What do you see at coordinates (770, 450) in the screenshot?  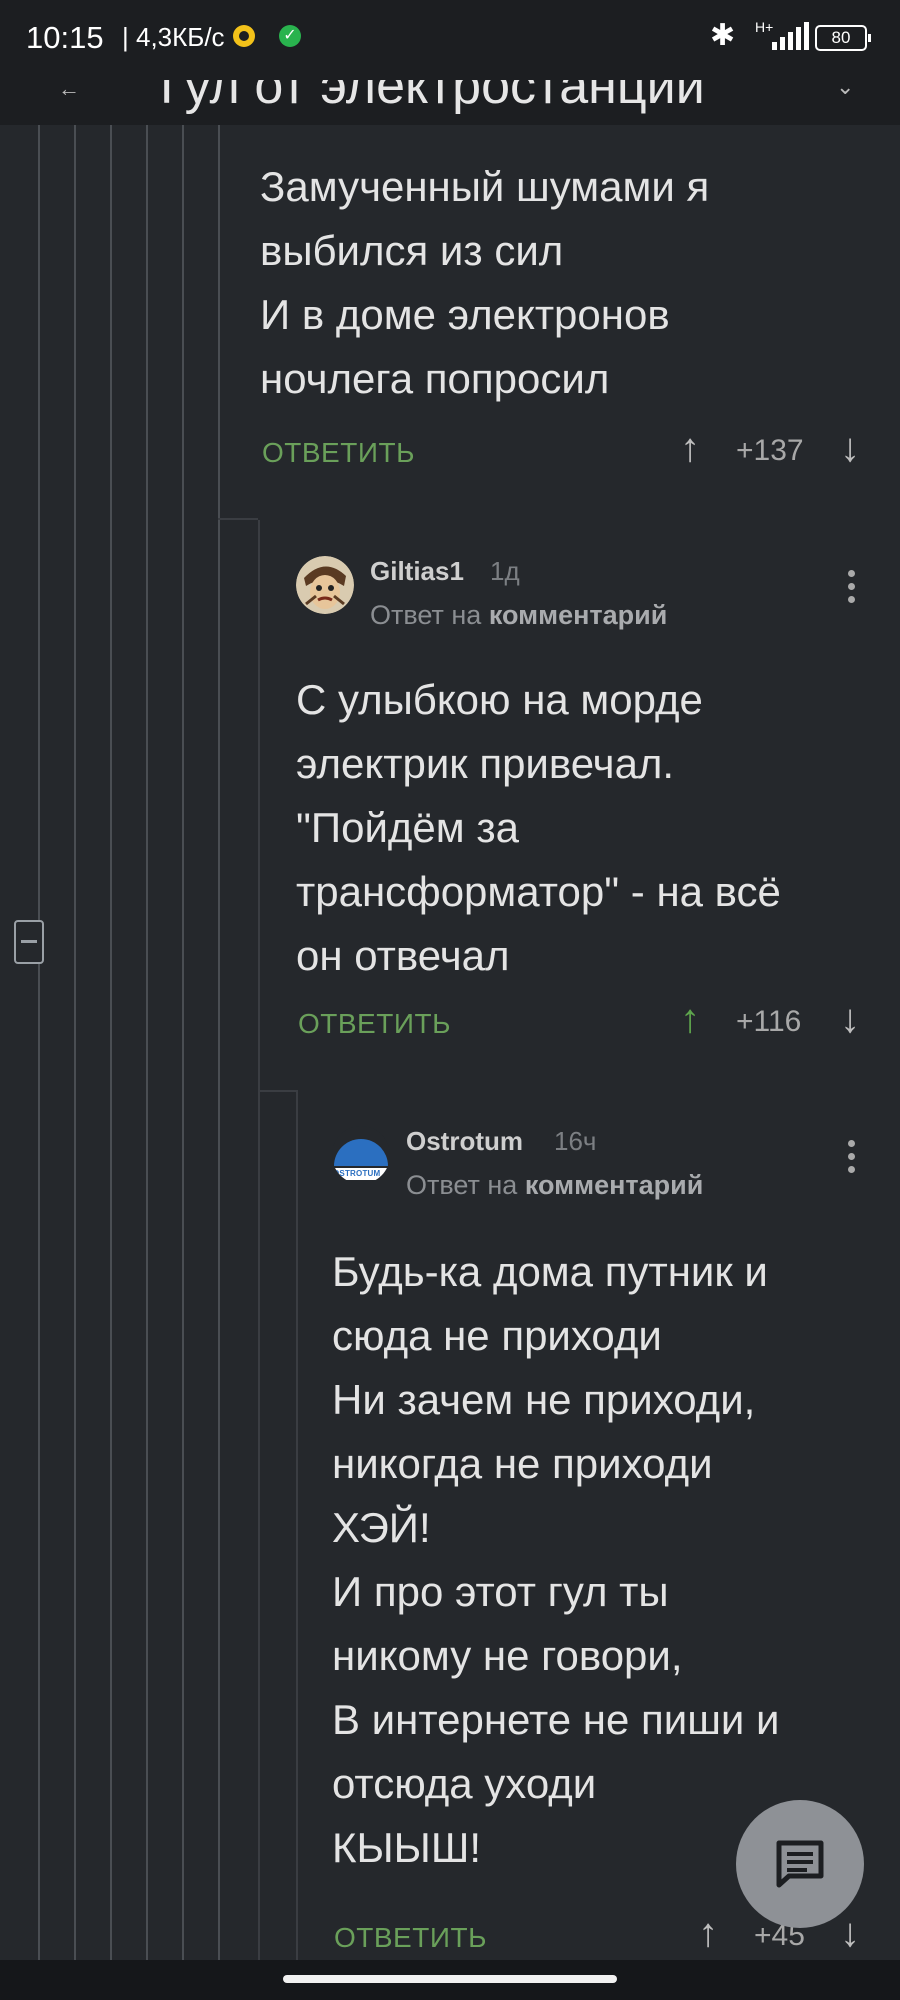 I see `vote-count: +137` at bounding box center [770, 450].